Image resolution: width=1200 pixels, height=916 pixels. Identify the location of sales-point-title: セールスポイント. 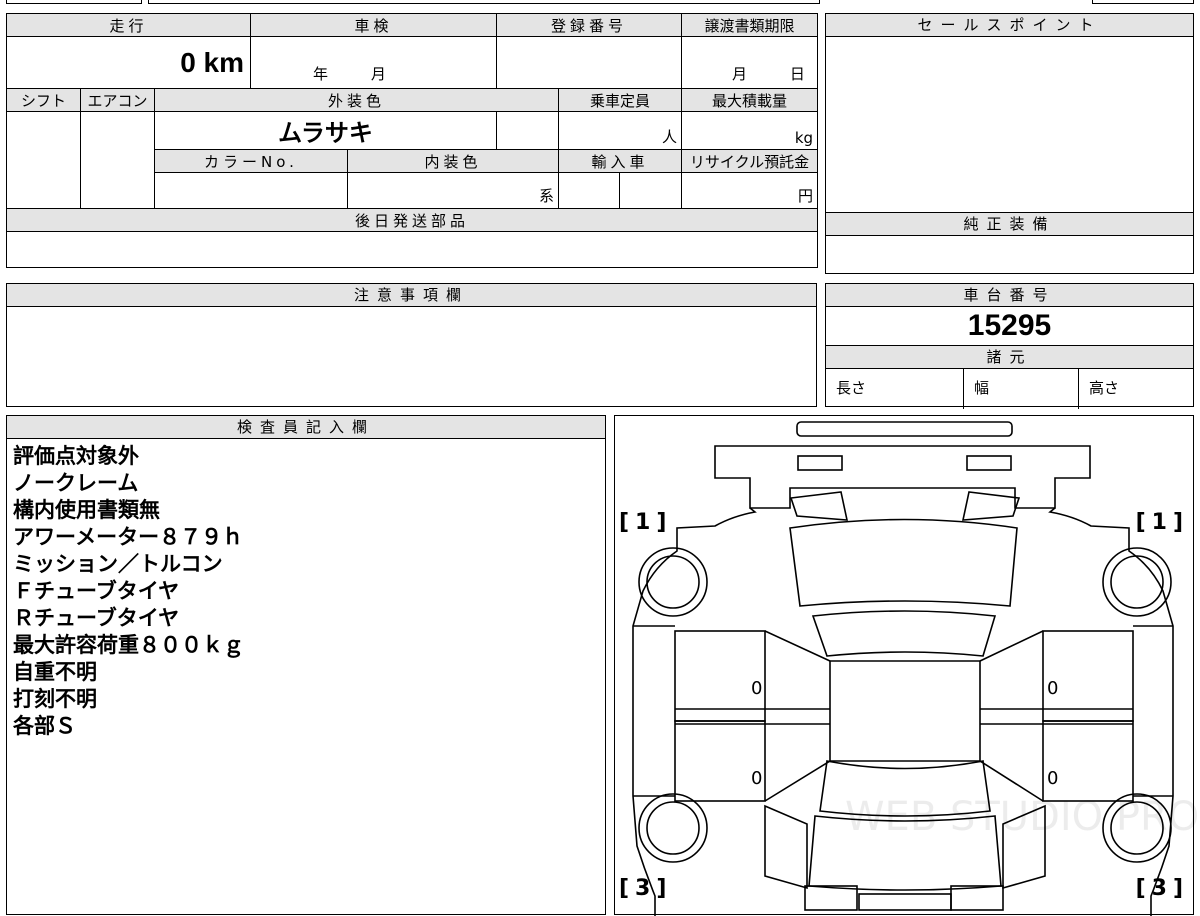
(1009, 25).